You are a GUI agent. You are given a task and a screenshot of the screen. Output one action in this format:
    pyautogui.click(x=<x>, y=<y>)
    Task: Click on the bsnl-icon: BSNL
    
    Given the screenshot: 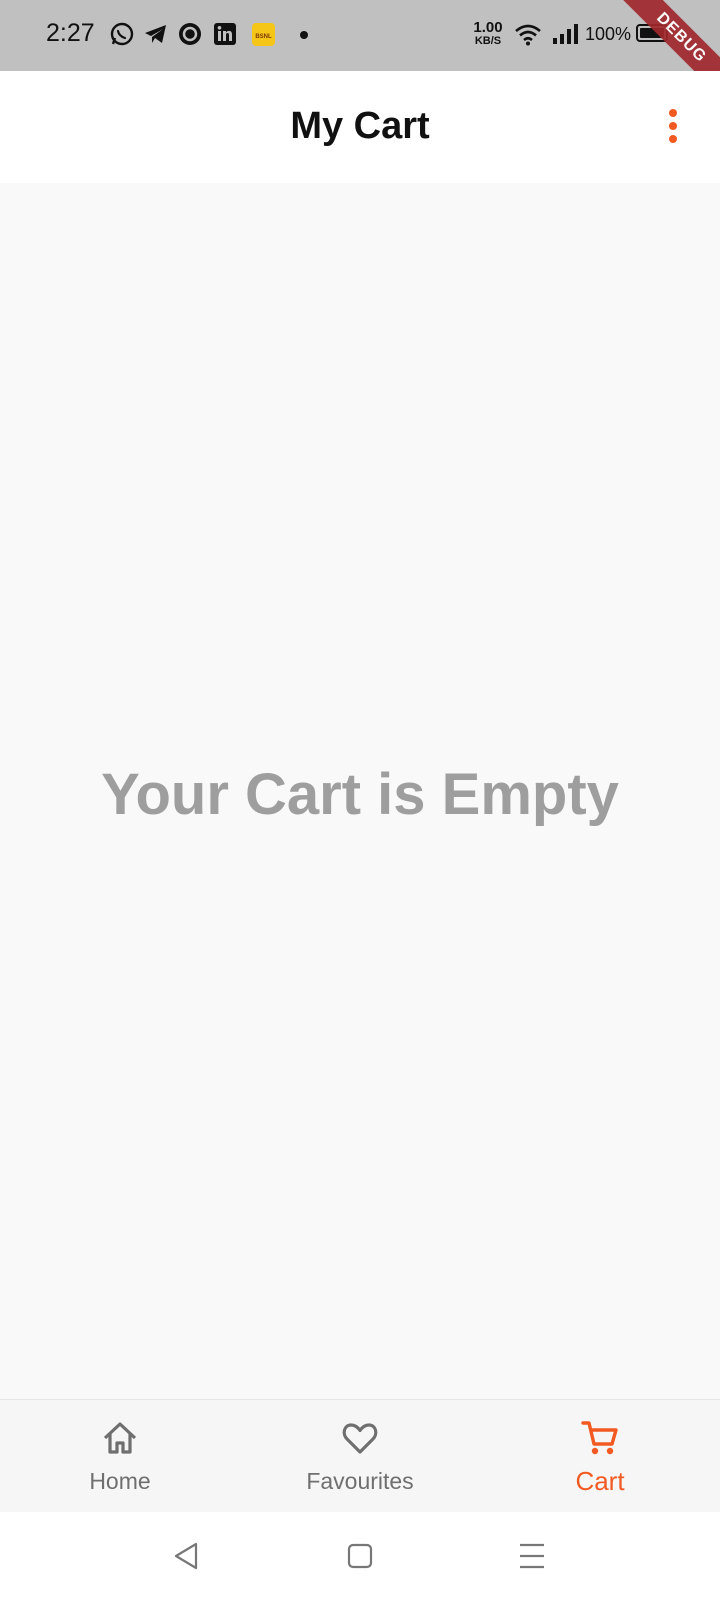 What is the action you would take?
    pyautogui.click(x=263, y=34)
    